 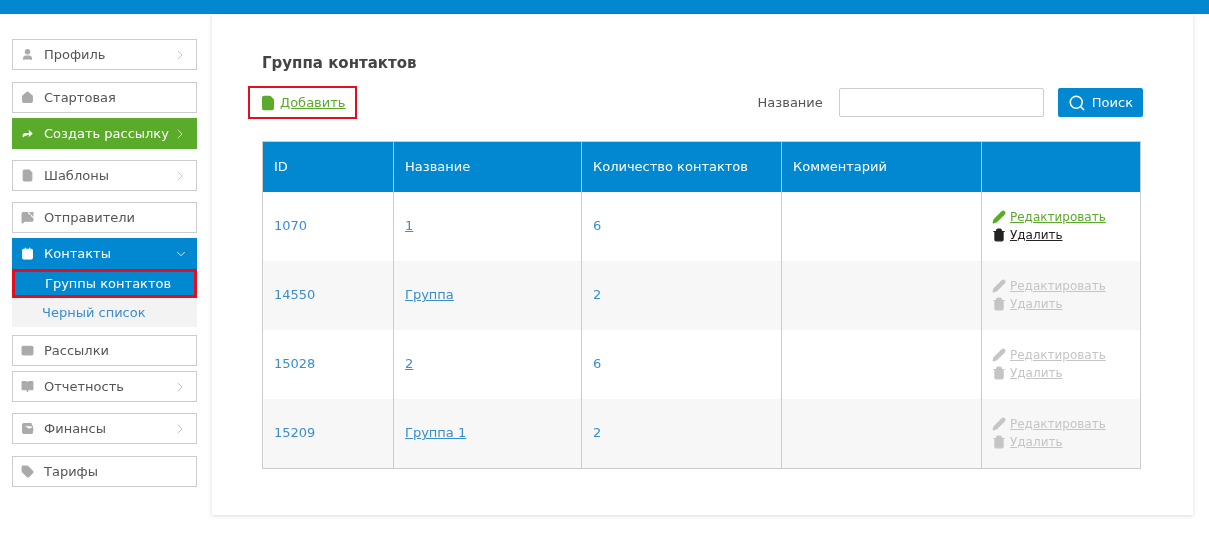 I want to click on sidebar-item: Профиль, so click(x=104, y=54).